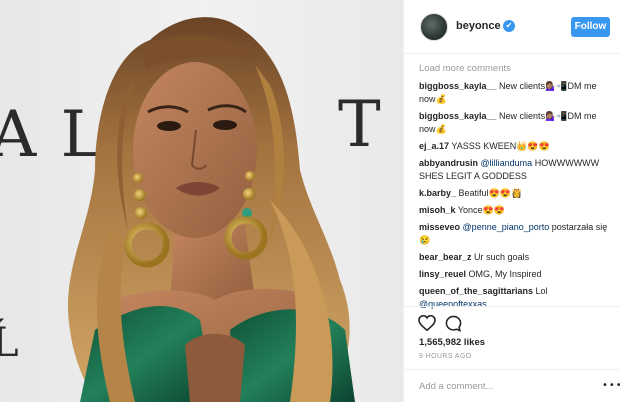 This screenshot has width=620, height=402. I want to click on comment-item: bear_bear_z Ur such goals, so click(516, 257).